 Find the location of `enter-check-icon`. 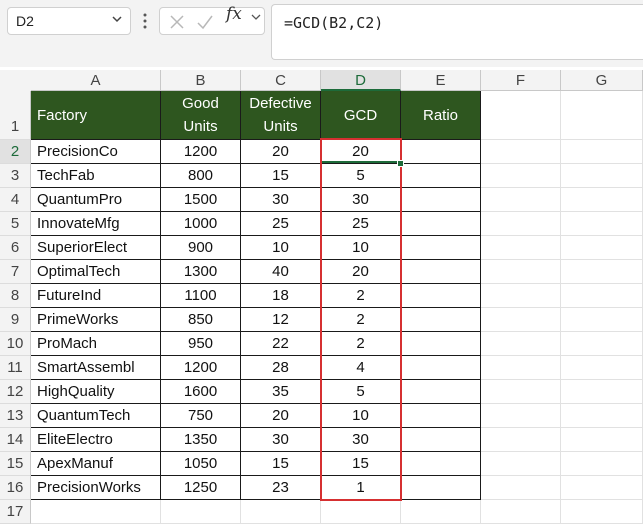

enter-check-icon is located at coordinates (205, 22).